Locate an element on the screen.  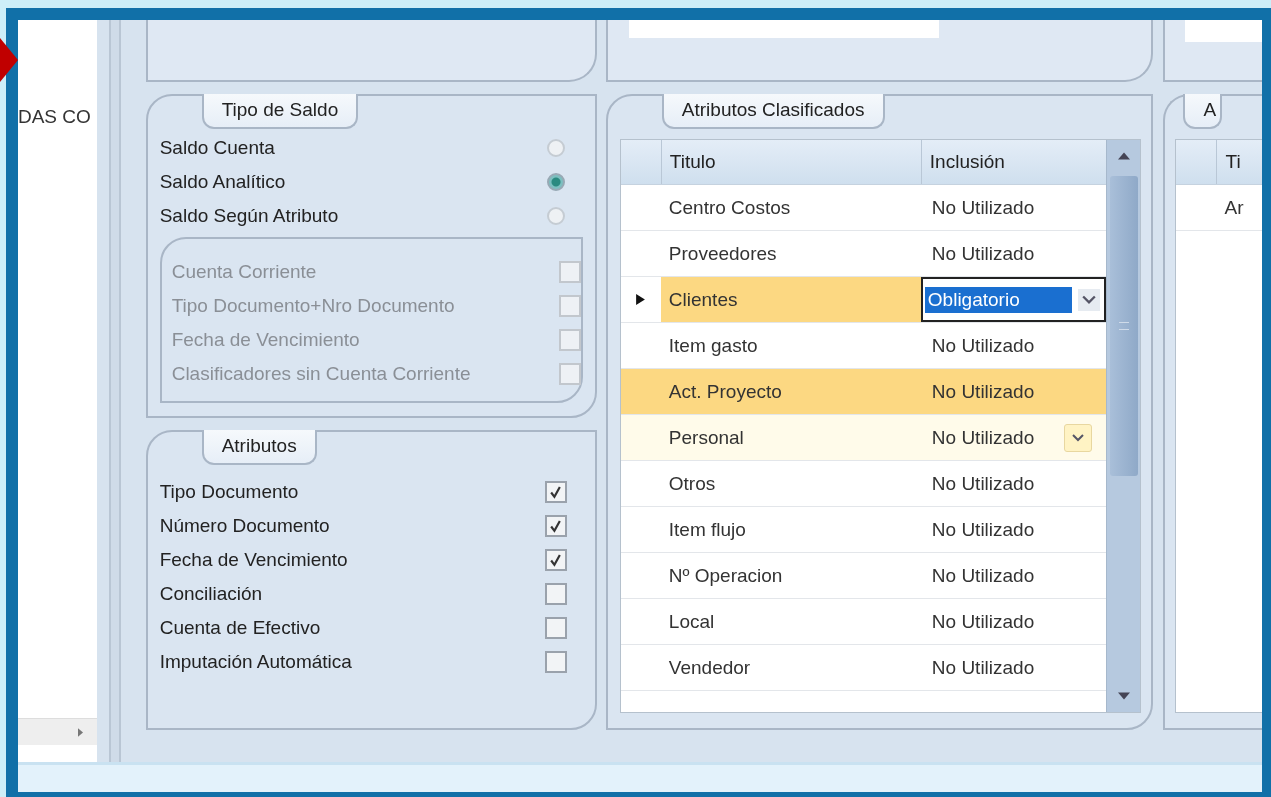
group-title: Tipo de Saldo is located at coordinates (280, 111).